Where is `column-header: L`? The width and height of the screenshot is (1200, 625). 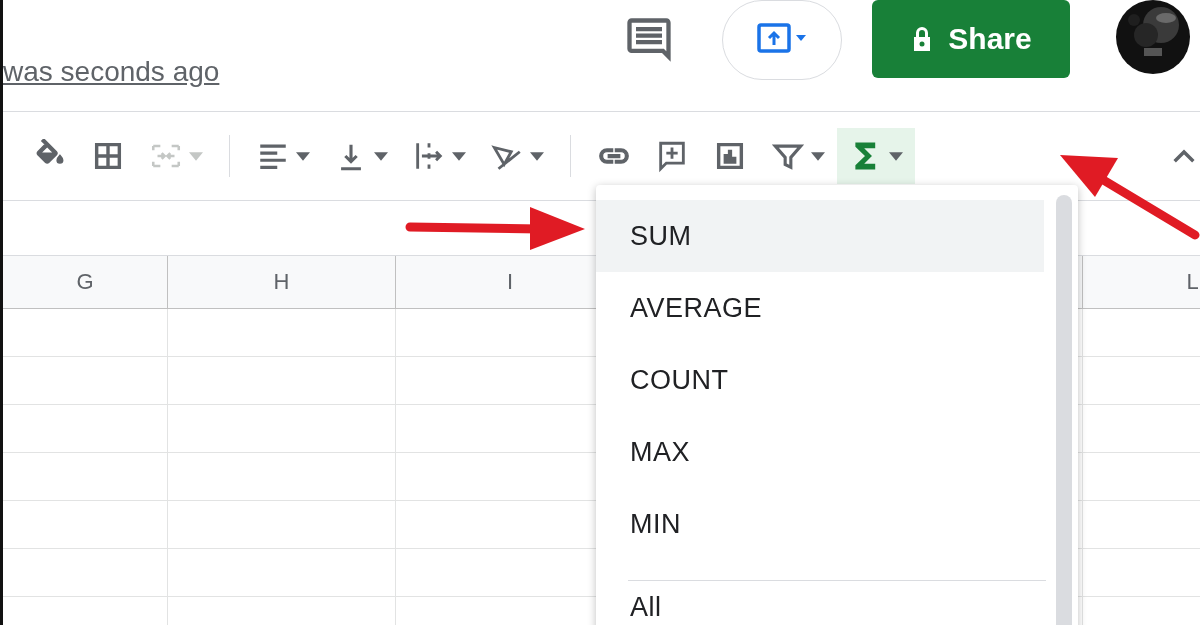 column-header: L is located at coordinates (1192, 282).